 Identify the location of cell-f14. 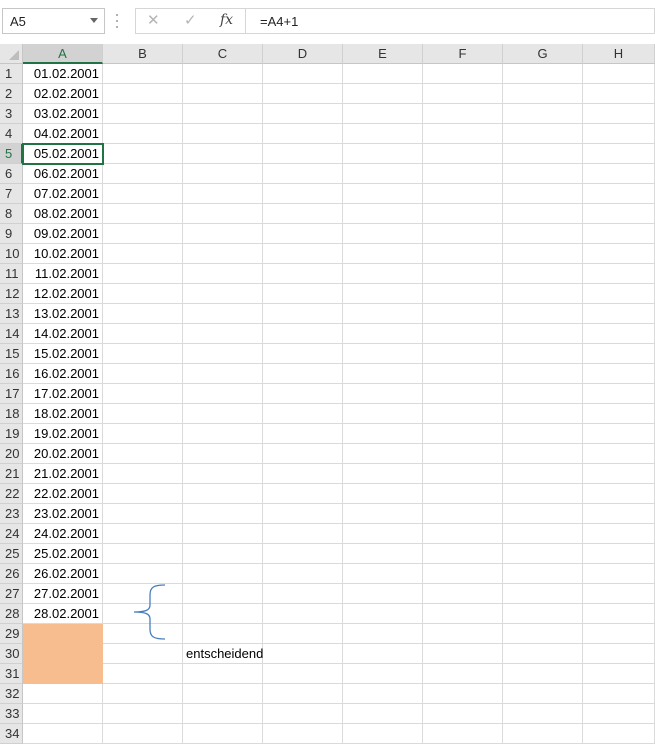
(463, 334).